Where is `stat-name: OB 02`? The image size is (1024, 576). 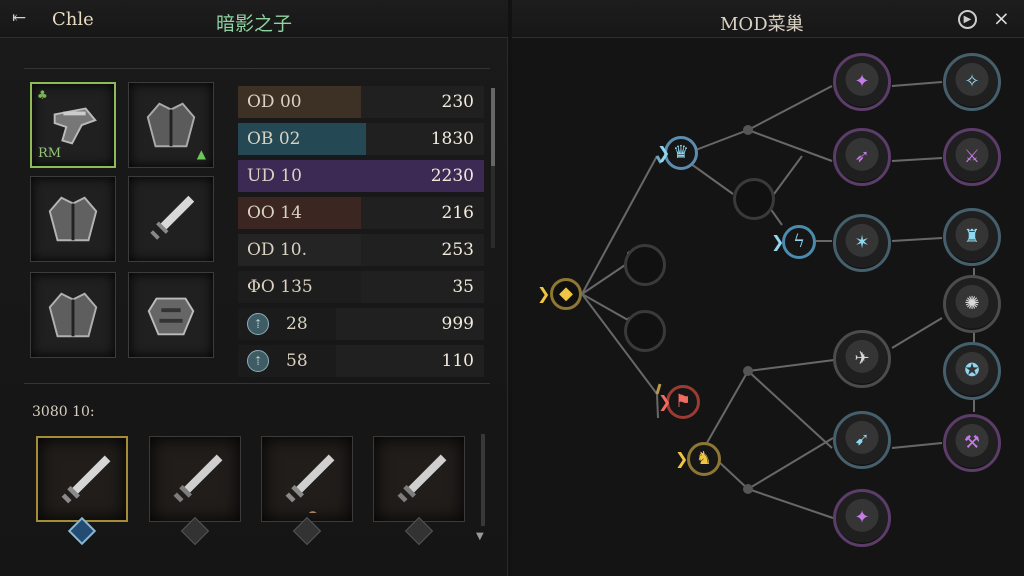 stat-name: OB 02 is located at coordinates (274, 139).